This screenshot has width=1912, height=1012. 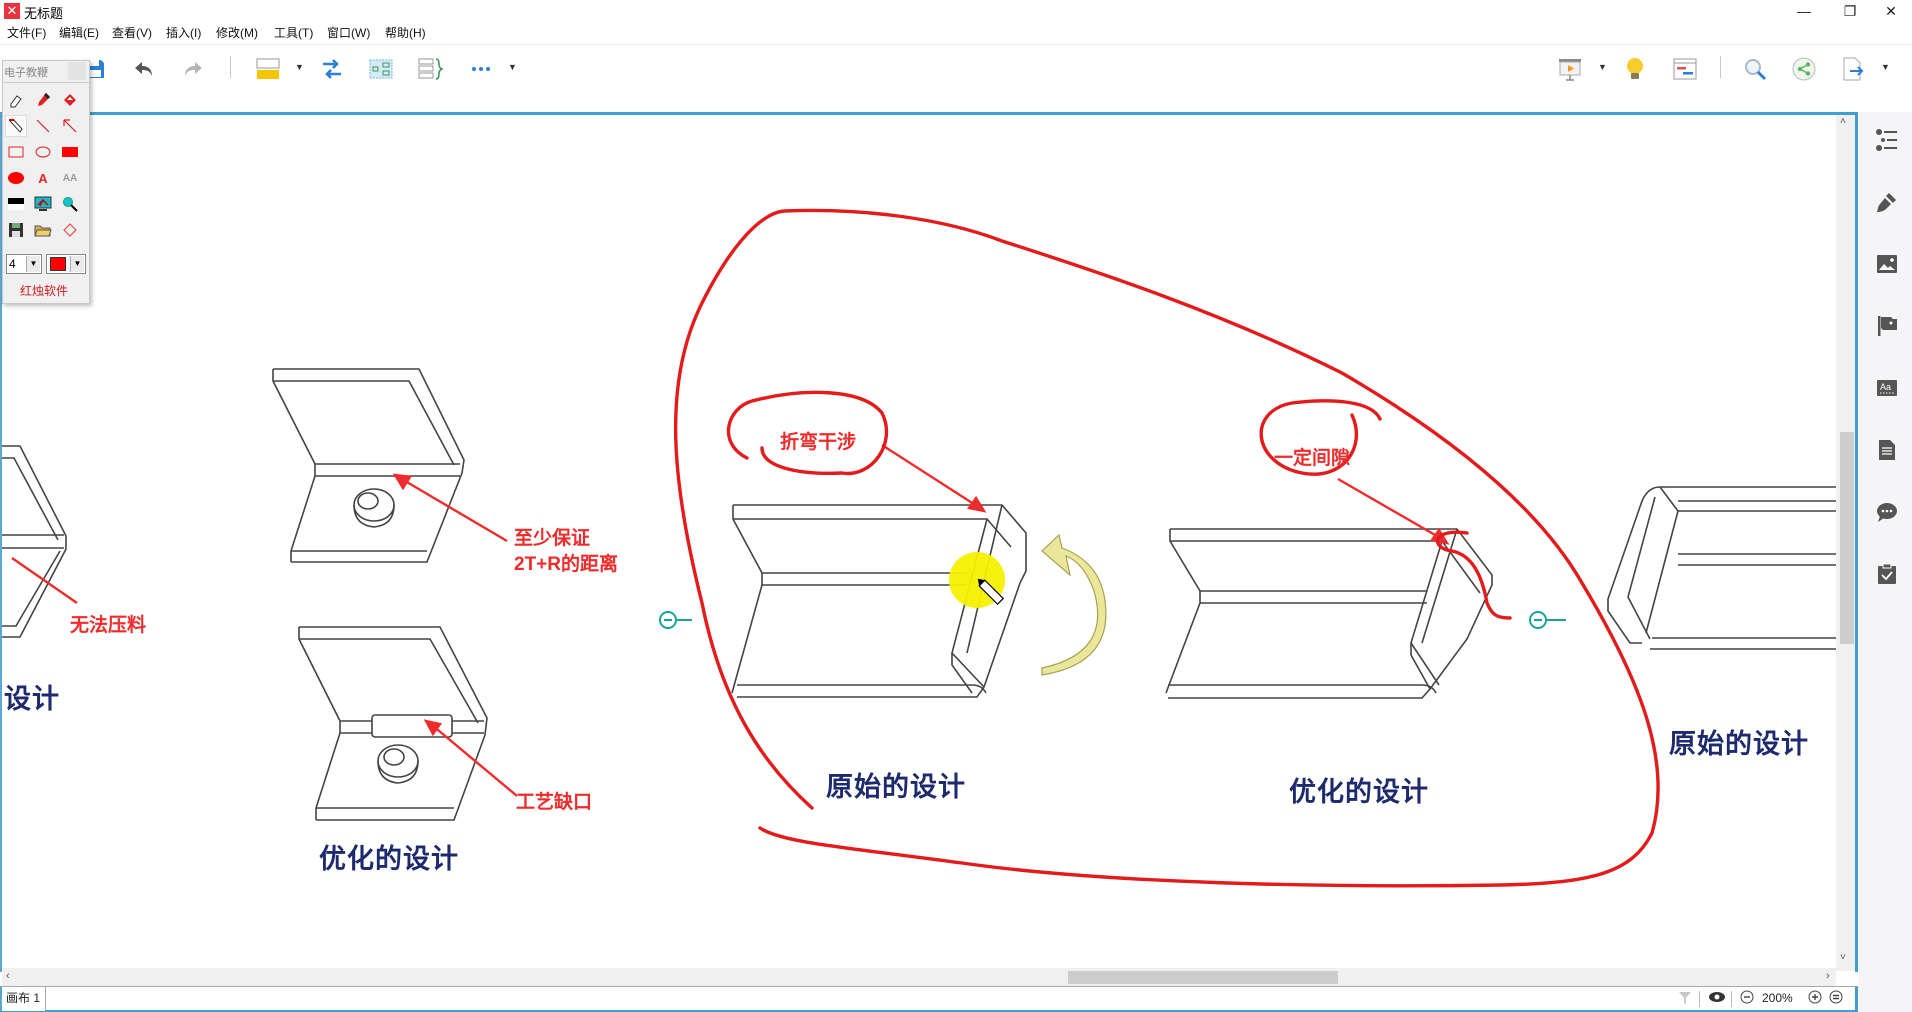 I want to click on save-drawing-tool, so click(x=16, y=230).